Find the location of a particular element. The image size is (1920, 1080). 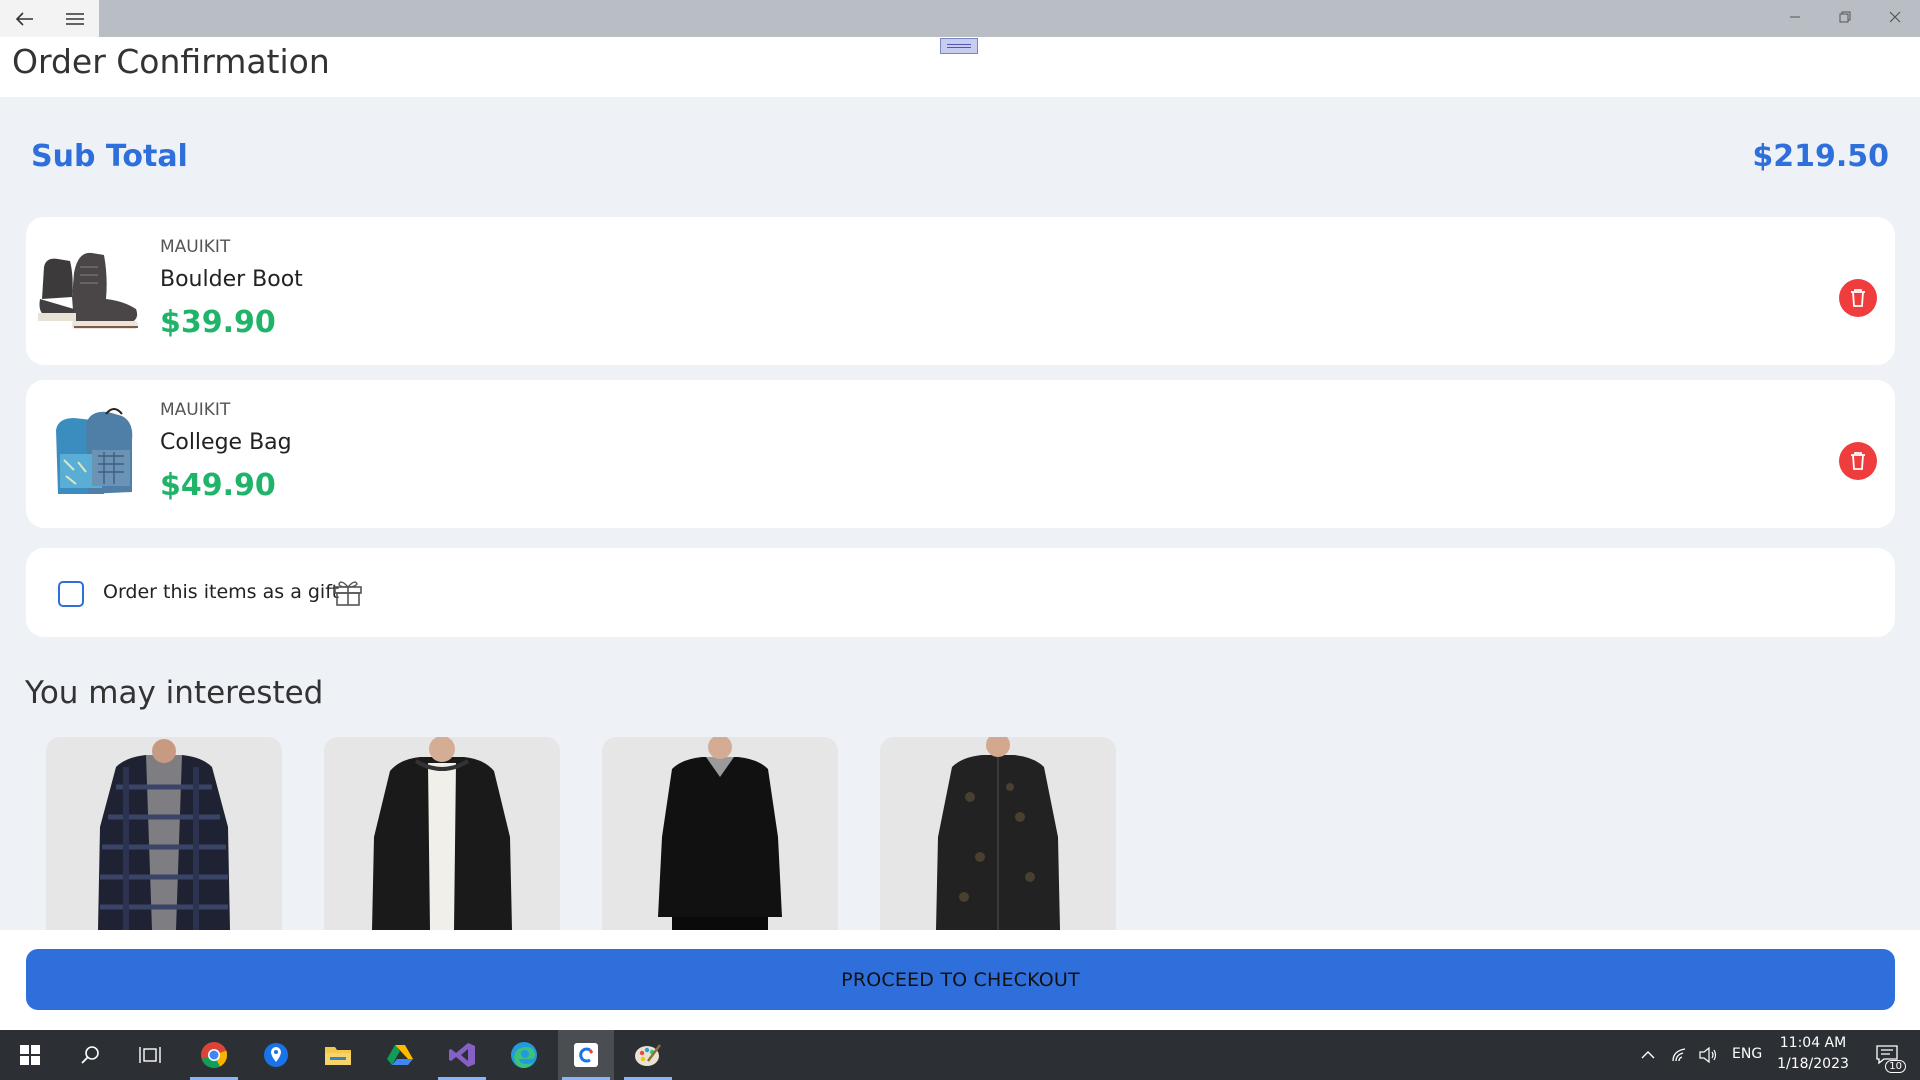

printed-shirt-image is located at coordinates (998, 833).